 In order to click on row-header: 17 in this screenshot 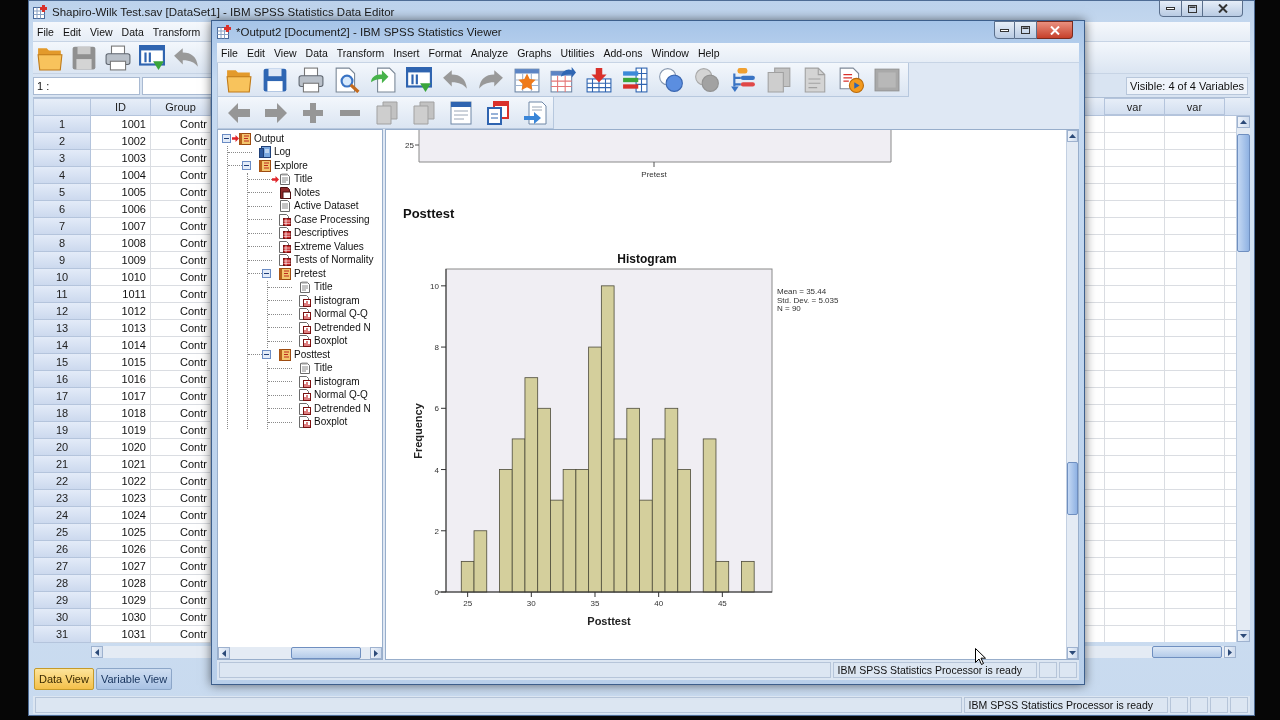, I will do `click(62, 396)`.